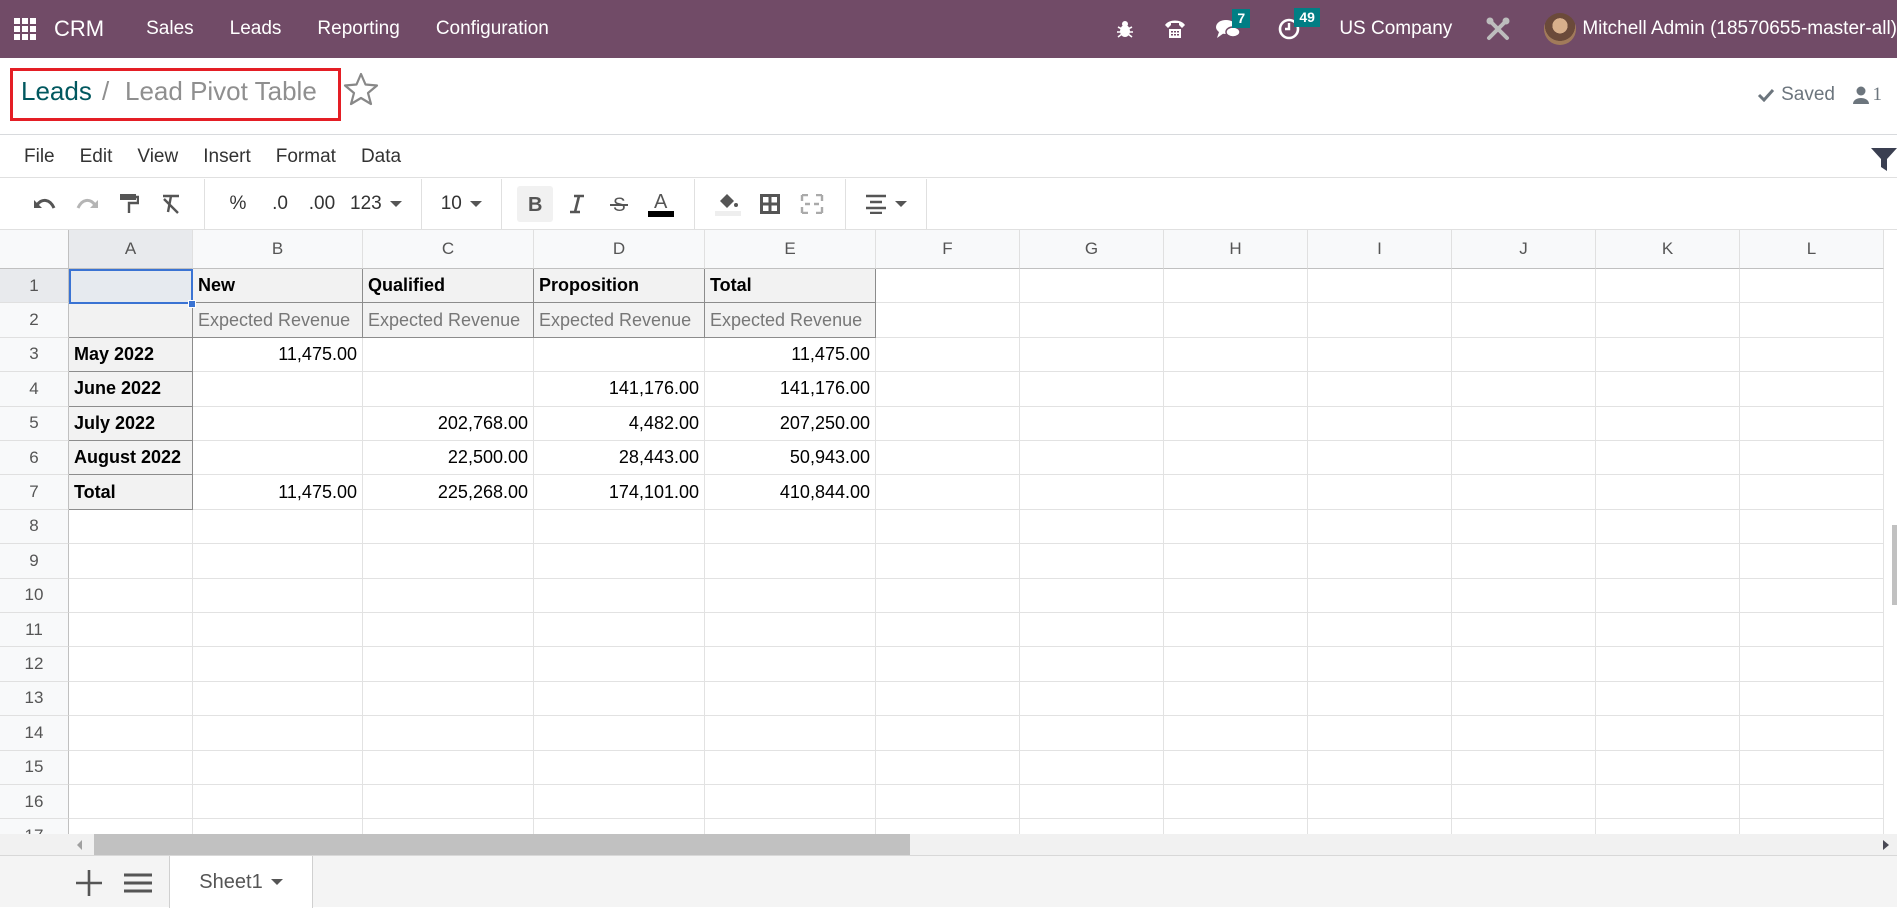  What do you see at coordinates (948, 595) in the screenshot?
I see `cell-f10` at bounding box center [948, 595].